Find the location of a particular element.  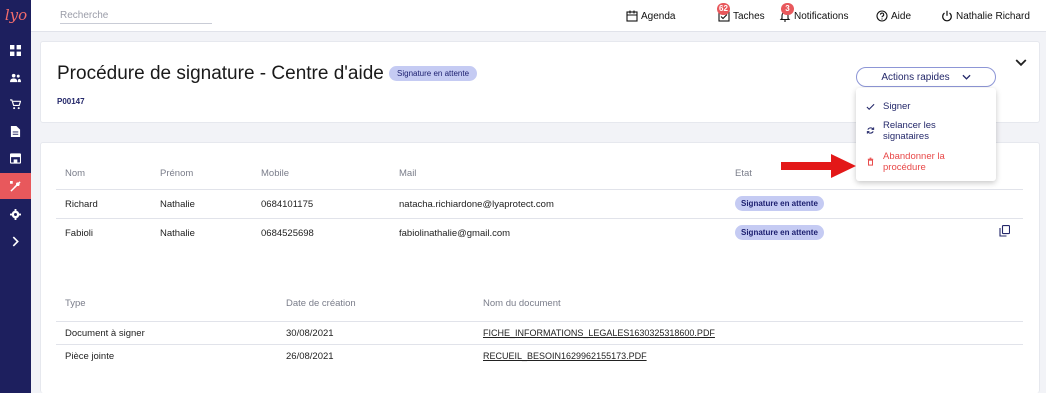

sidebar-item-cart is located at coordinates (15, 104).